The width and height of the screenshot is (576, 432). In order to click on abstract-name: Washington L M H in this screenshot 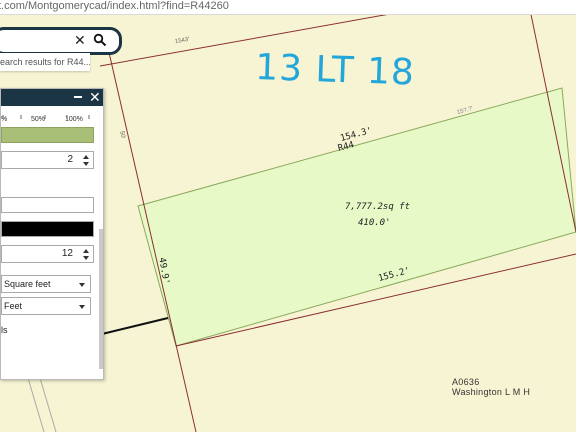, I will do `click(491, 392)`.